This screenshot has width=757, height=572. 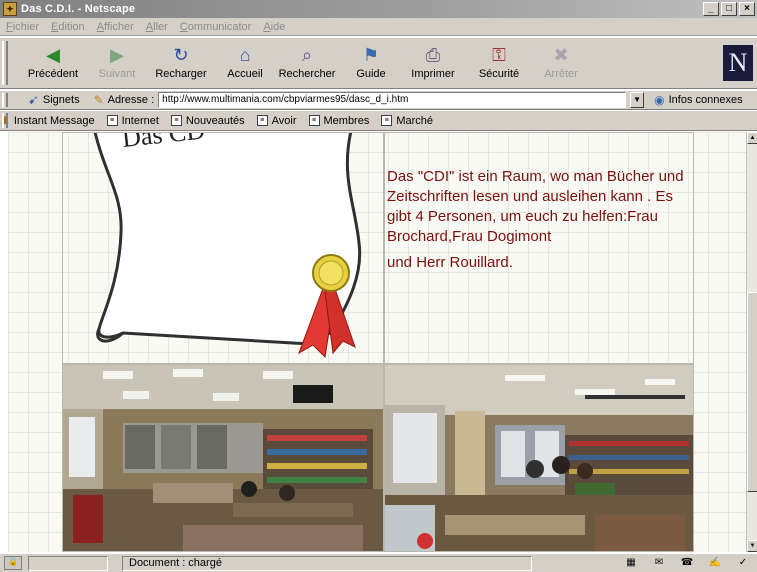 What do you see at coordinates (715, 563) in the screenshot?
I see `composer-icon: ✍` at bounding box center [715, 563].